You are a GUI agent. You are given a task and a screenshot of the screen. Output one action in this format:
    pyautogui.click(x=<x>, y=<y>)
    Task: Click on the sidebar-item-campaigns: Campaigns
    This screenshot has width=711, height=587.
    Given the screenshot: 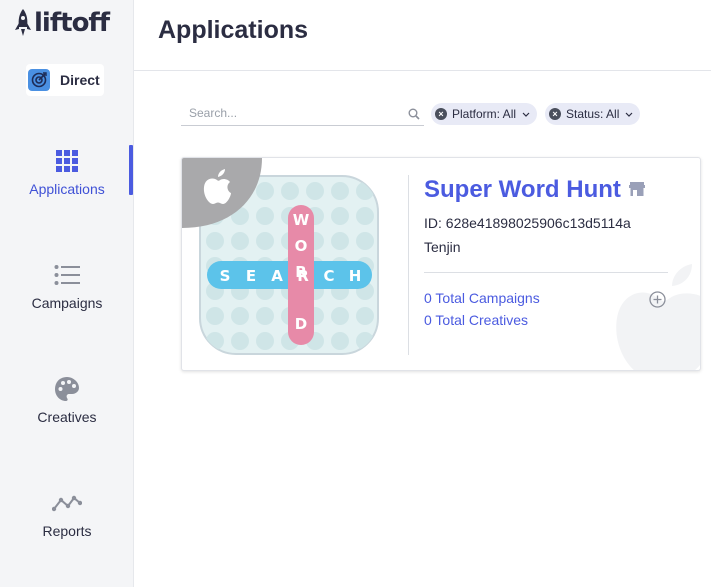 What is the action you would take?
    pyautogui.click(x=67, y=293)
    